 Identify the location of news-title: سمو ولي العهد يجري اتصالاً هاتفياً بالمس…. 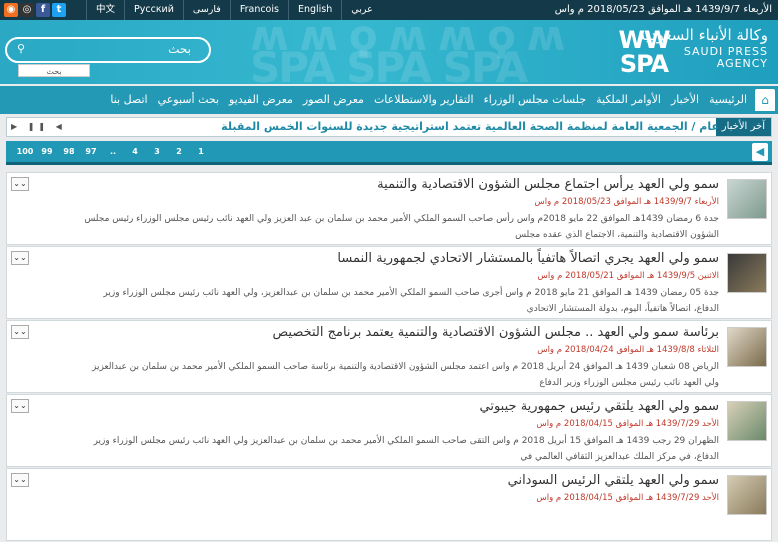
(528, 258).